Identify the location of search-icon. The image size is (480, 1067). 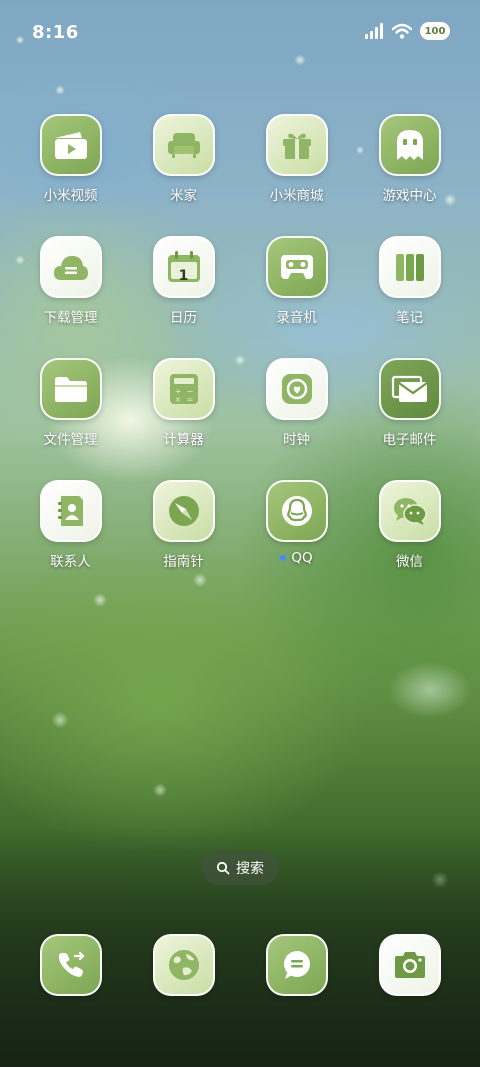
(223, 868).